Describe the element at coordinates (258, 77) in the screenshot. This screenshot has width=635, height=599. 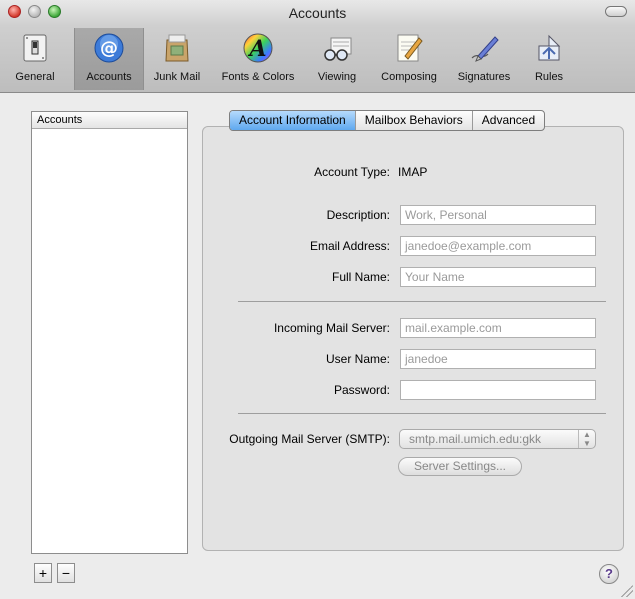
I see `toolbar-label: Fonts & Colors` at that location.